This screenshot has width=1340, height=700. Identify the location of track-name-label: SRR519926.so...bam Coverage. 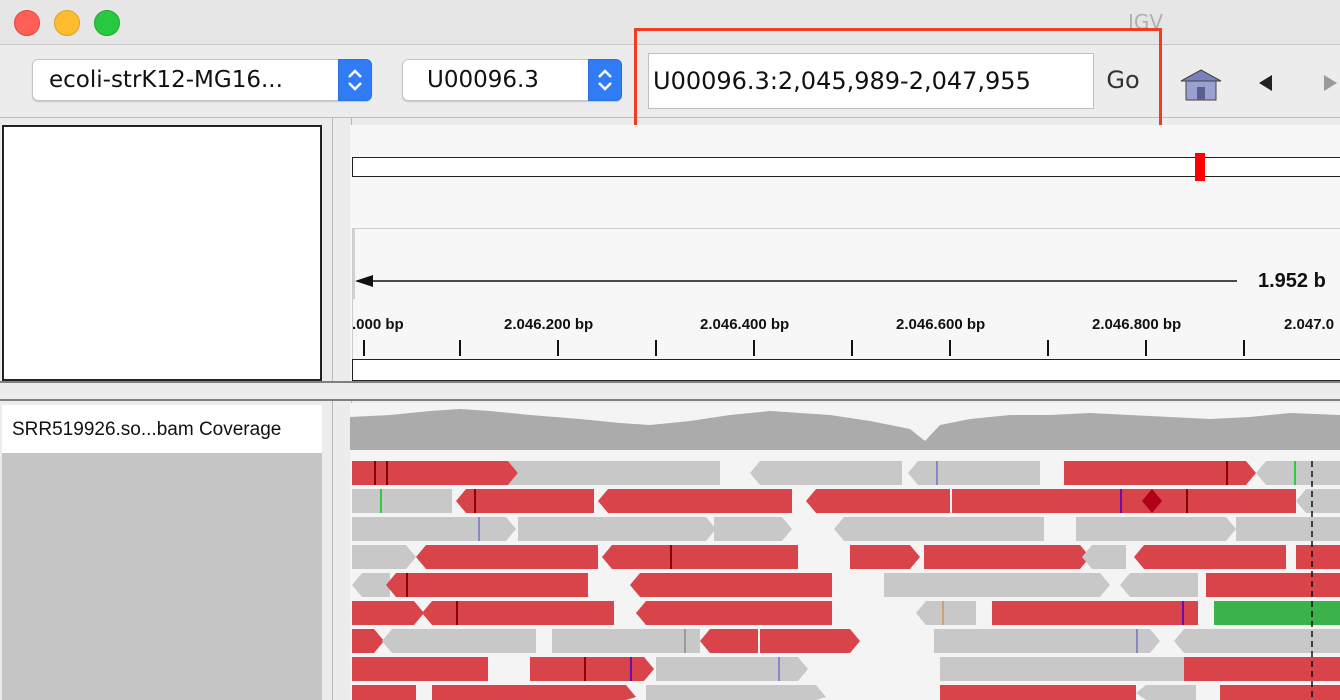
(147, 429).